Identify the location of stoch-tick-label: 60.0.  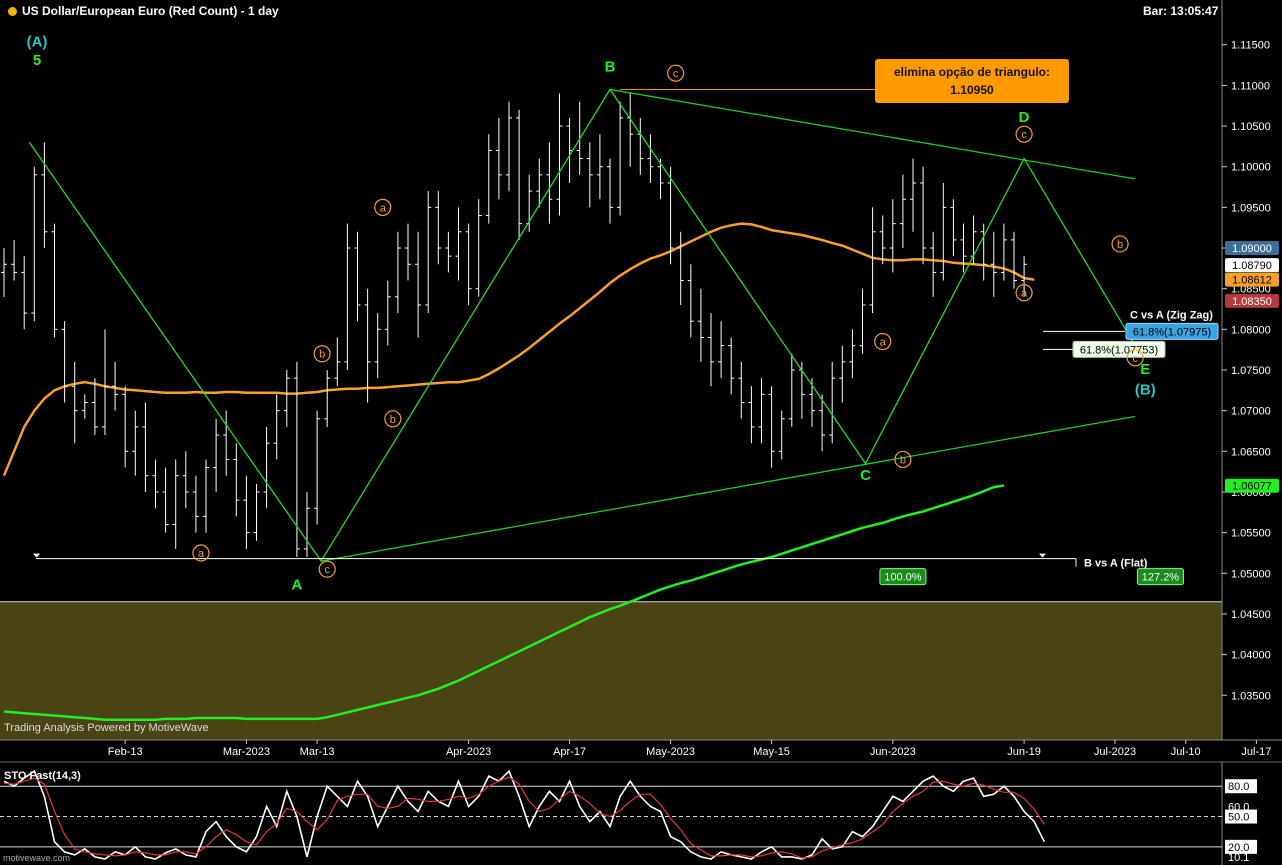
(1238, 807).